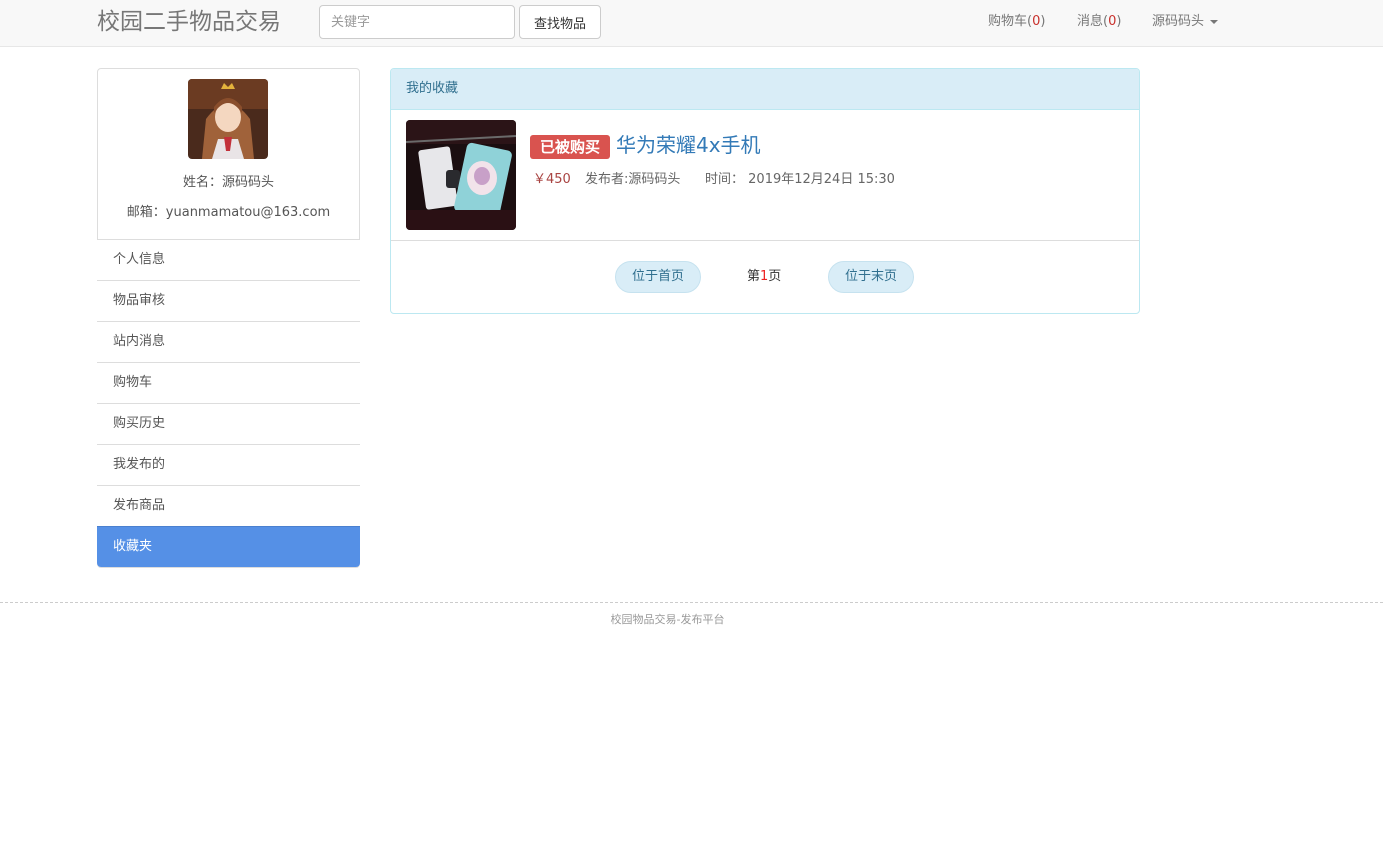  Describe the element at coordinates (765, 89) in the screenshot. I see `panel-heading: 我的收藏` at that location.